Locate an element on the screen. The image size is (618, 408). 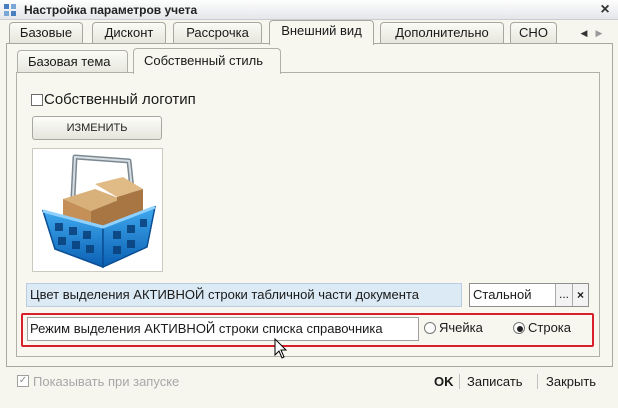
save-button: Записать is located at coordinates (495, 381).